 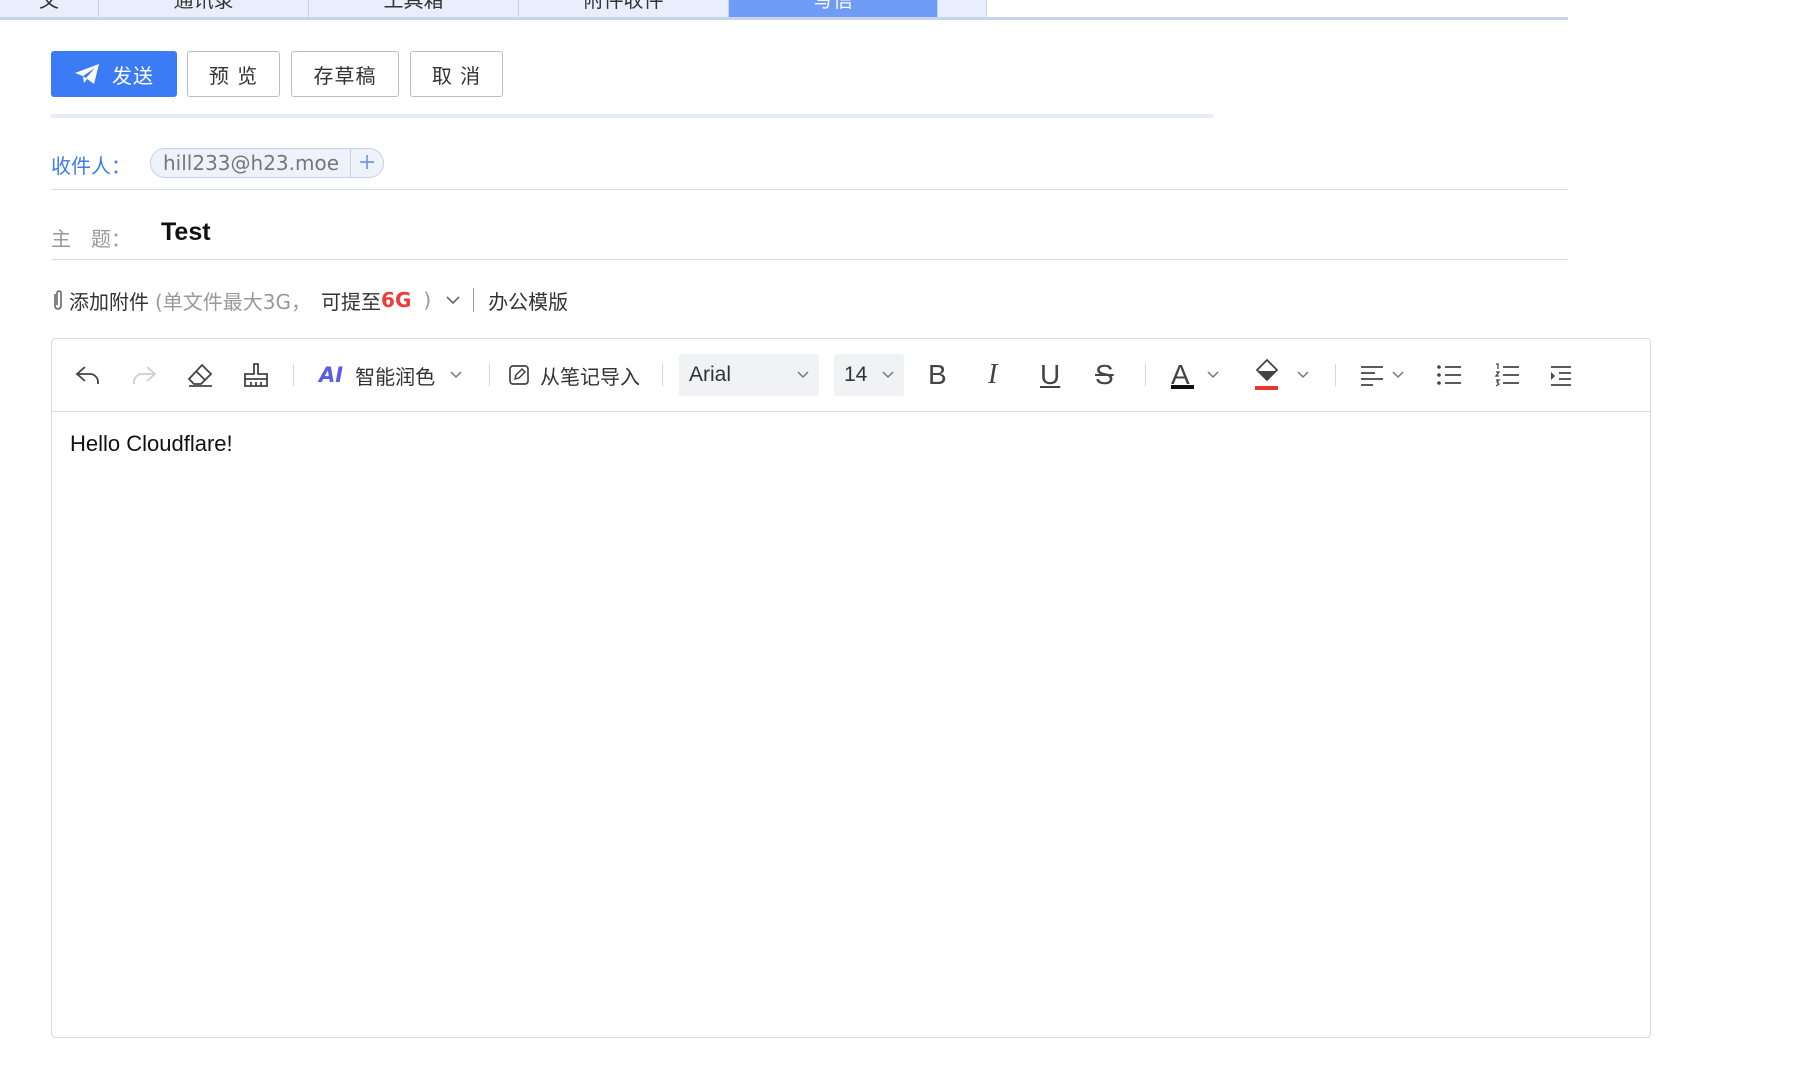 I want to click on underline-button: U, so click(x=1050, y=375).